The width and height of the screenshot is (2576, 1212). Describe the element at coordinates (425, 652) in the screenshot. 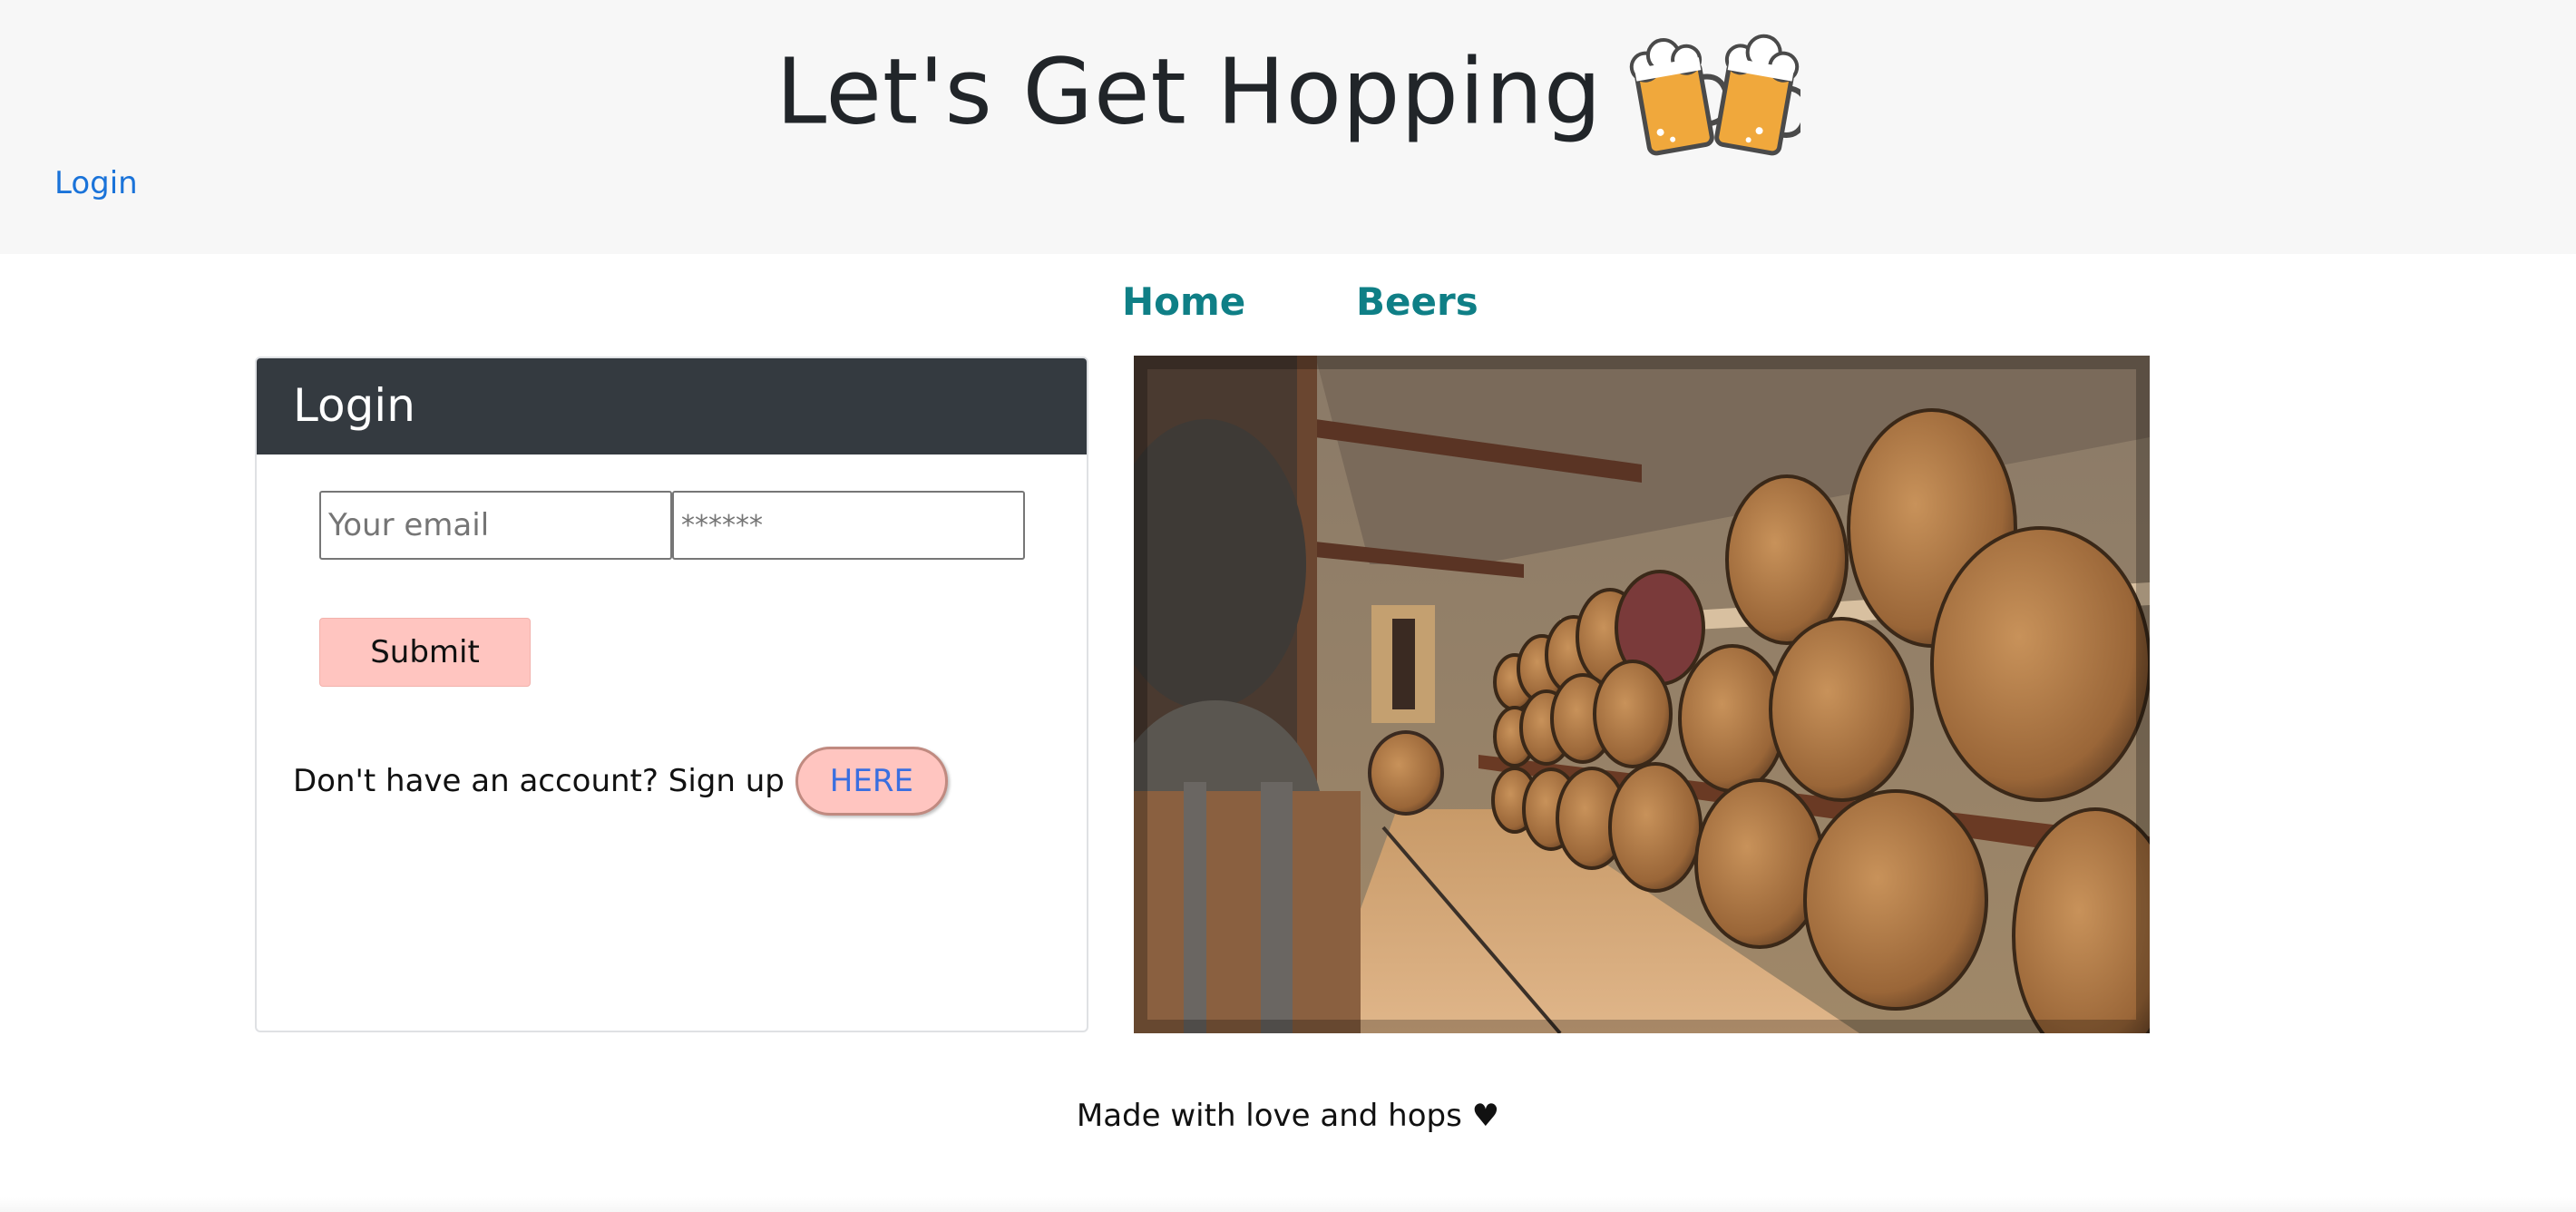

I see `submit-button: Submit` at that location.